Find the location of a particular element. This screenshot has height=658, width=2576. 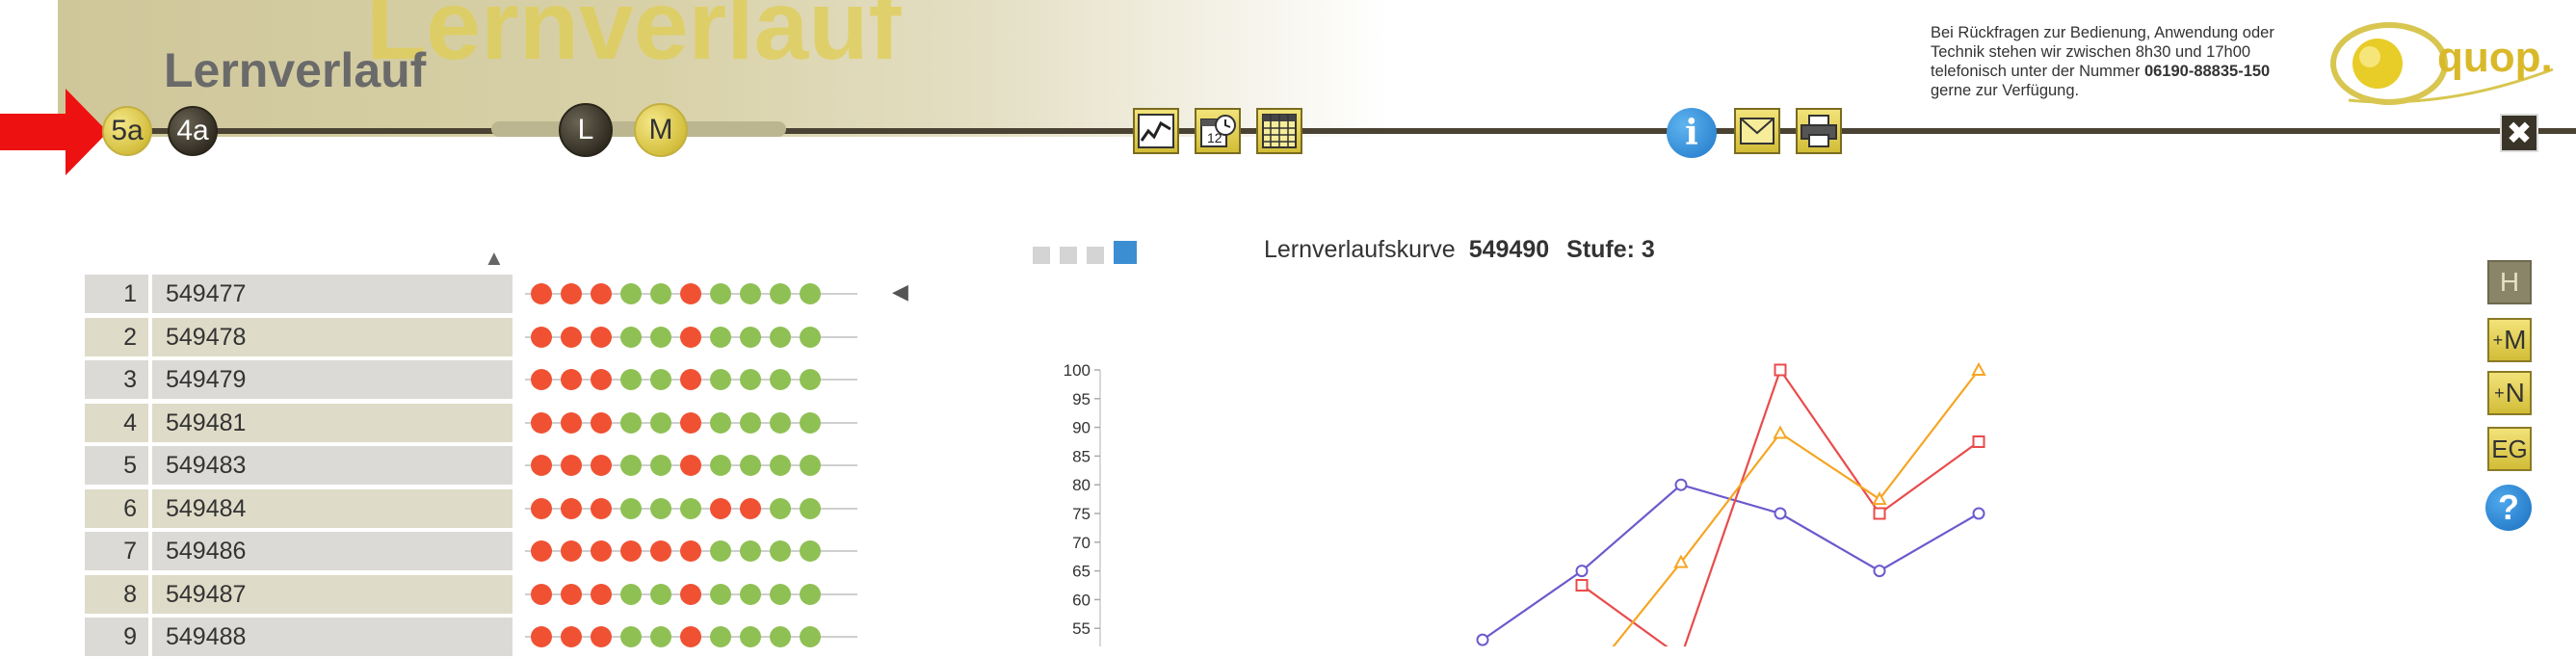

student-row: 2 549478 is located at coordinates (299, 337).